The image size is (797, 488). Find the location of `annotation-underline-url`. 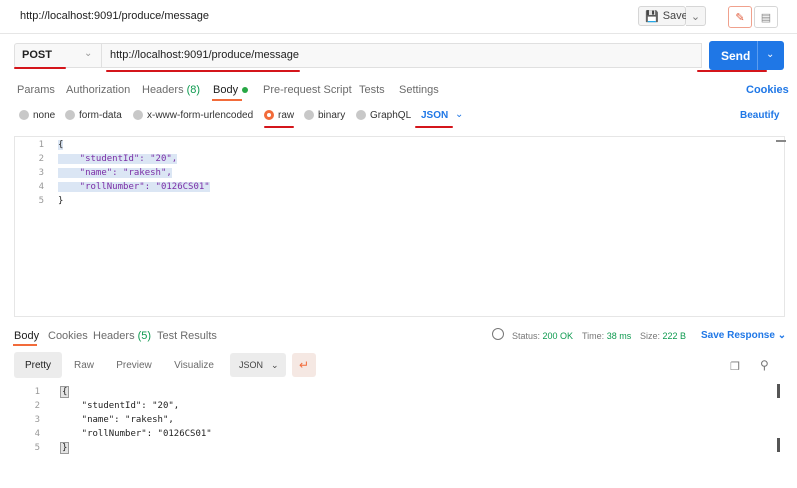

annotation-underline-url is located at coordinates (203, 71).